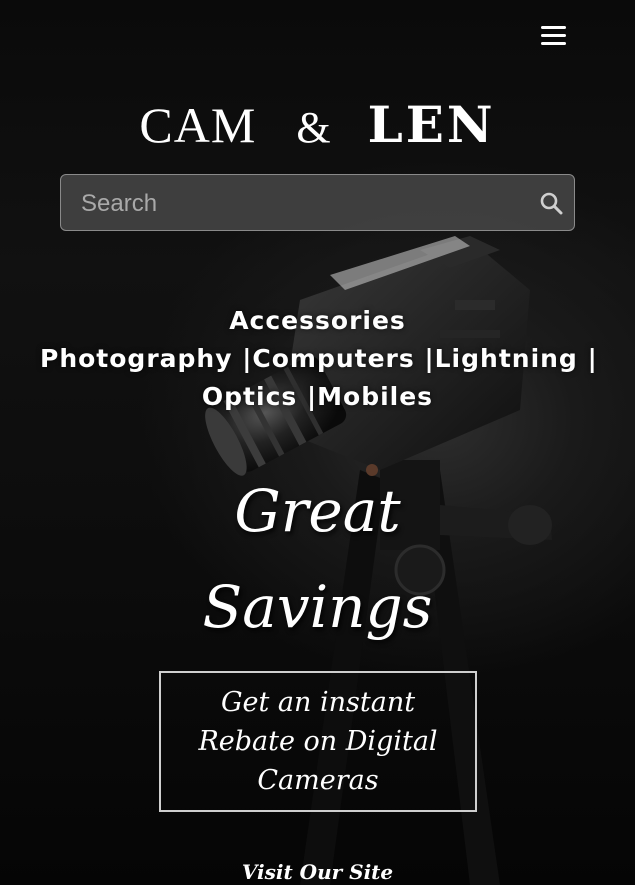  I want to click on site-logo: CAM & LEN, so click(317, 126).